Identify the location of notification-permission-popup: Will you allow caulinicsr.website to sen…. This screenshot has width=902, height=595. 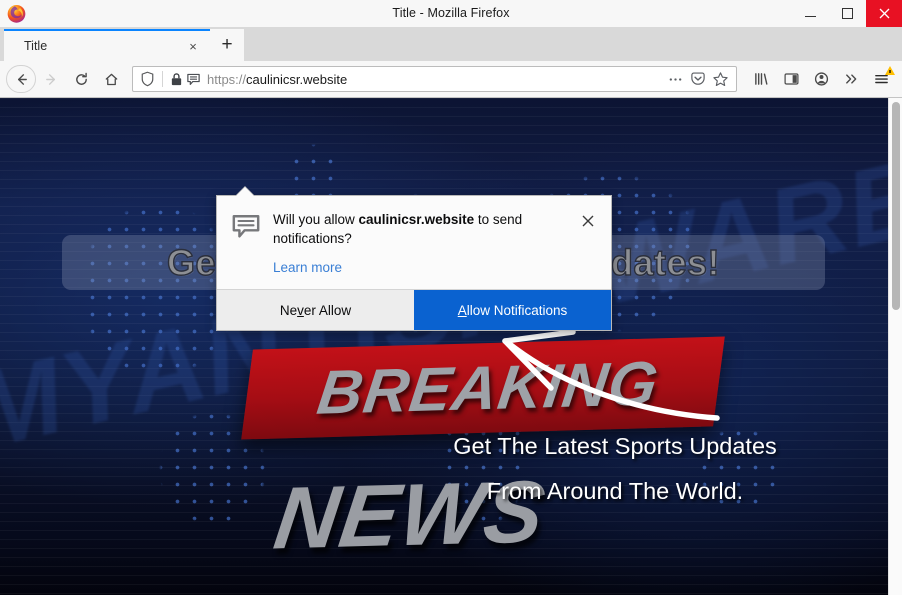
(414, 263).